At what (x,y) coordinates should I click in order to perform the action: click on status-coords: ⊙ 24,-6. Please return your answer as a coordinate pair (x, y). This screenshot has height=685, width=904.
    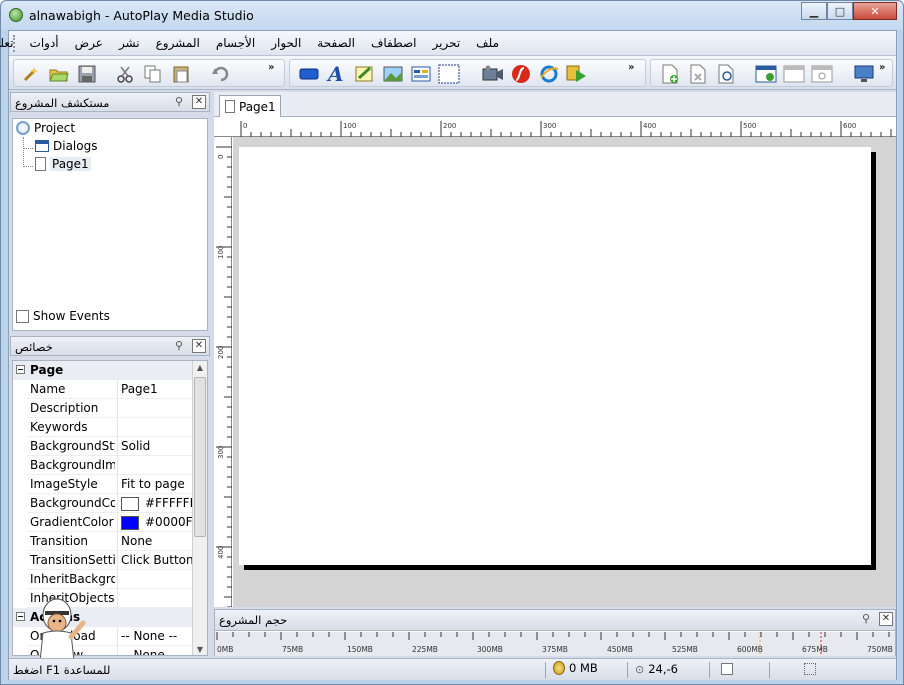
    Looking at the image, I should click on (656, 669).